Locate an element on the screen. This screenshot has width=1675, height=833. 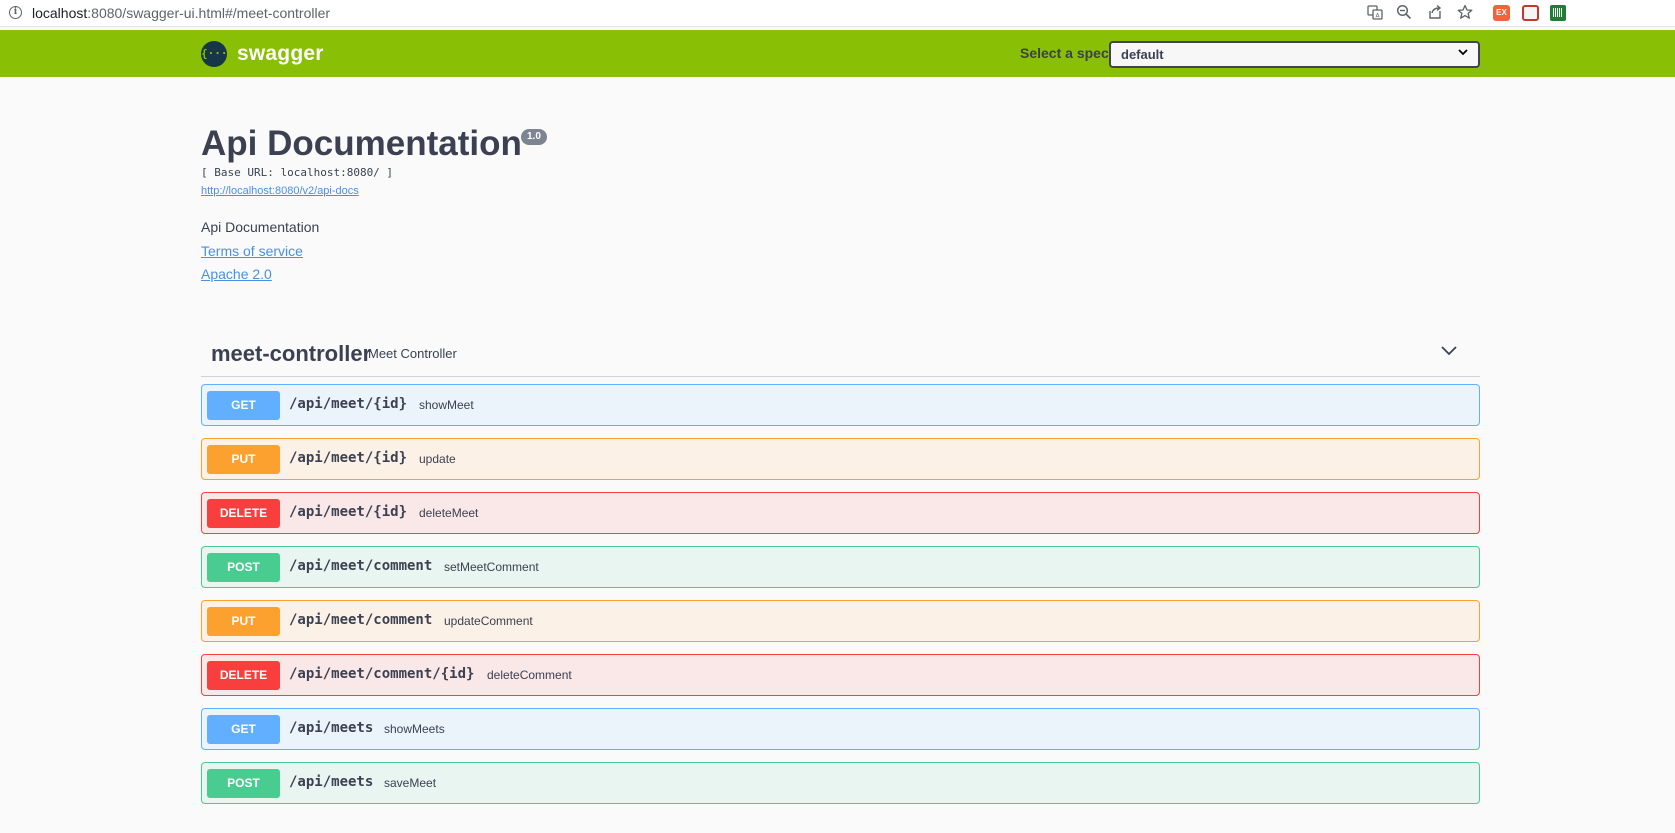
license-link: Apache 2.0 is located at coordinates (236, 274).